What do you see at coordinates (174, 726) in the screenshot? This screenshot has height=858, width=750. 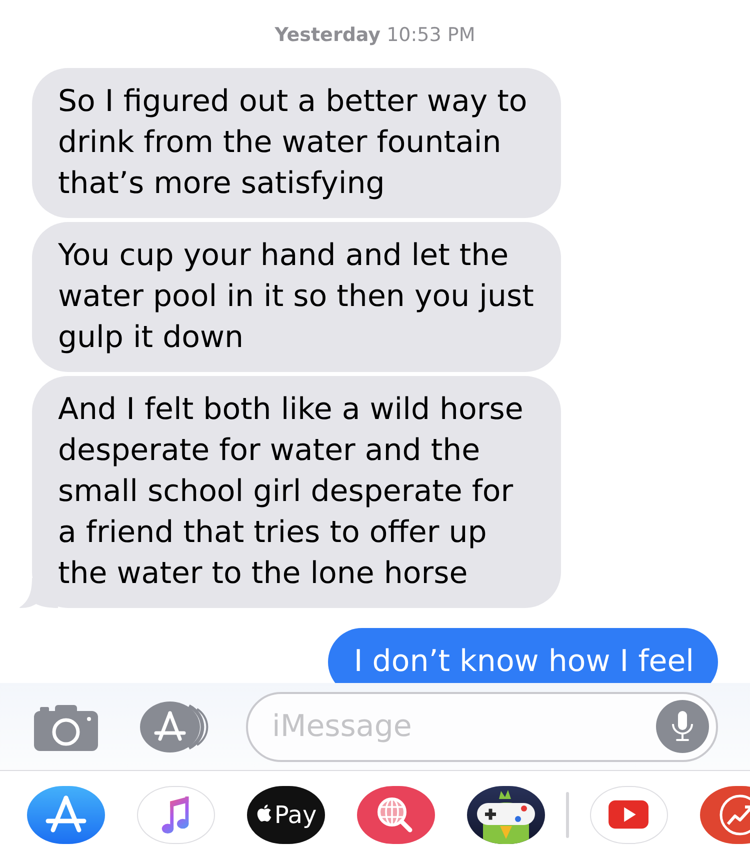 I see `app-store-icon` at bounding box center [174, 726].